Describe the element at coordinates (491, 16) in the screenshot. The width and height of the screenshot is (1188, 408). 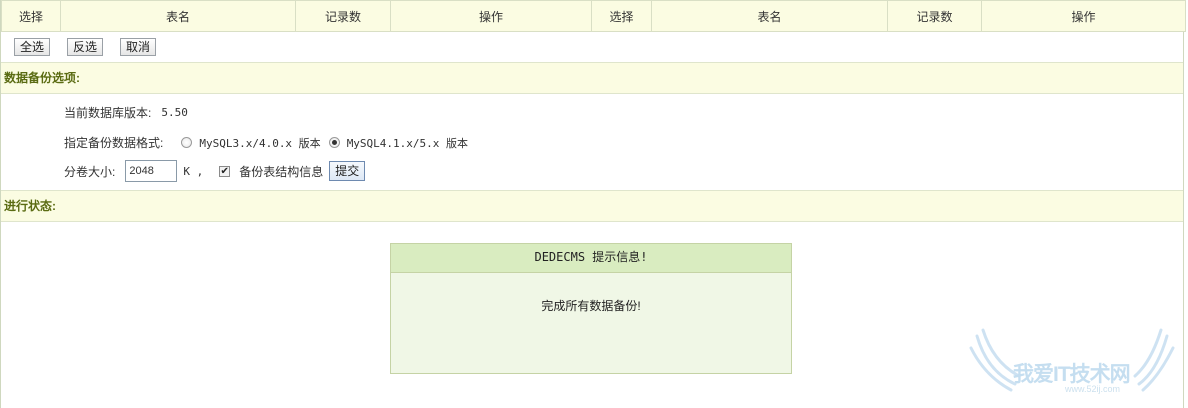
I see `col-header-actions: 操作` at that location.